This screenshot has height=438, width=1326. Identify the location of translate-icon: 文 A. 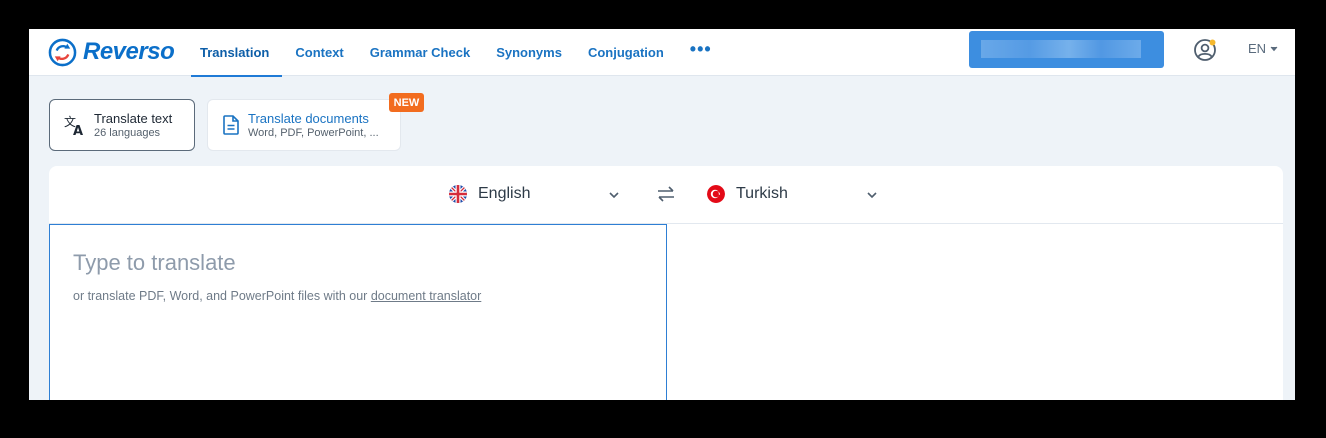
(73, 125).